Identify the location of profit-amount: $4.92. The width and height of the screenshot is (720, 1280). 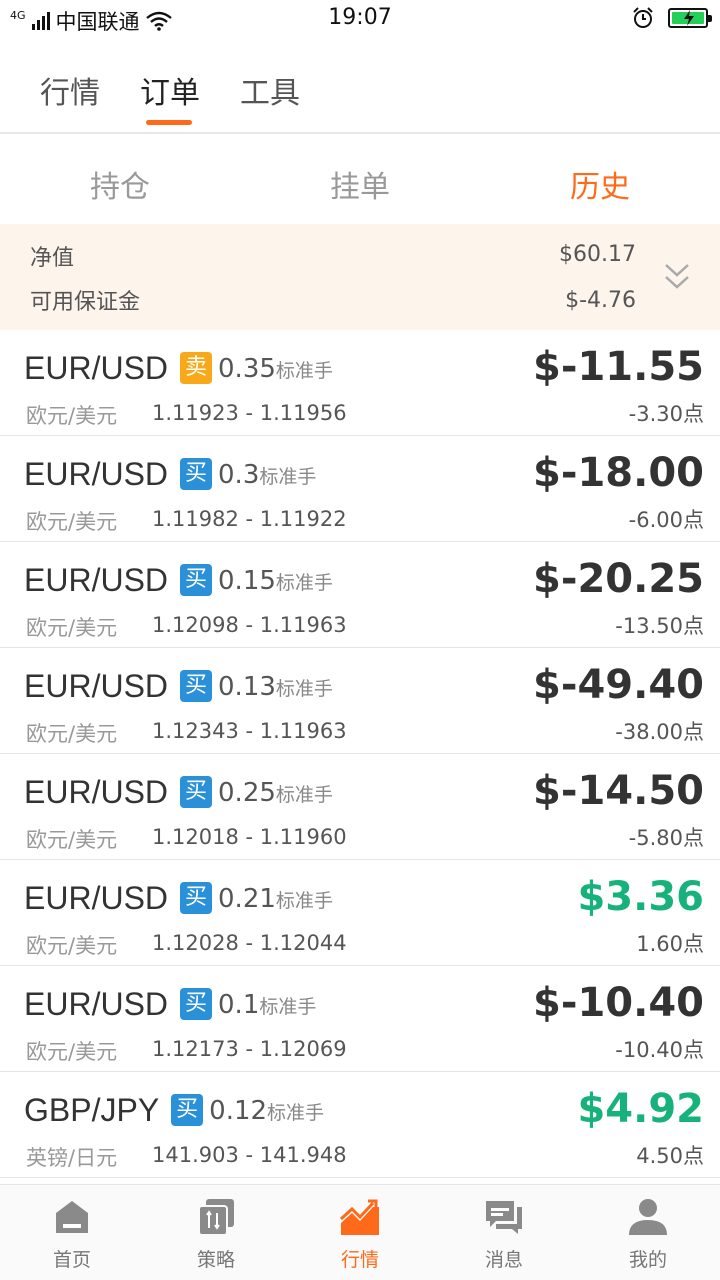
(640, 1109).